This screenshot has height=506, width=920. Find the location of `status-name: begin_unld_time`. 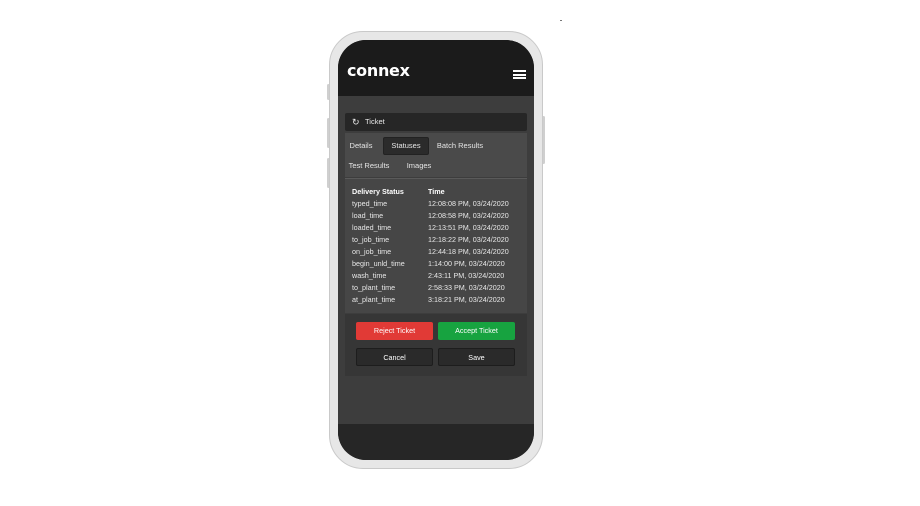

status-name: begin_unld_time is located at coordinates (378, 263).